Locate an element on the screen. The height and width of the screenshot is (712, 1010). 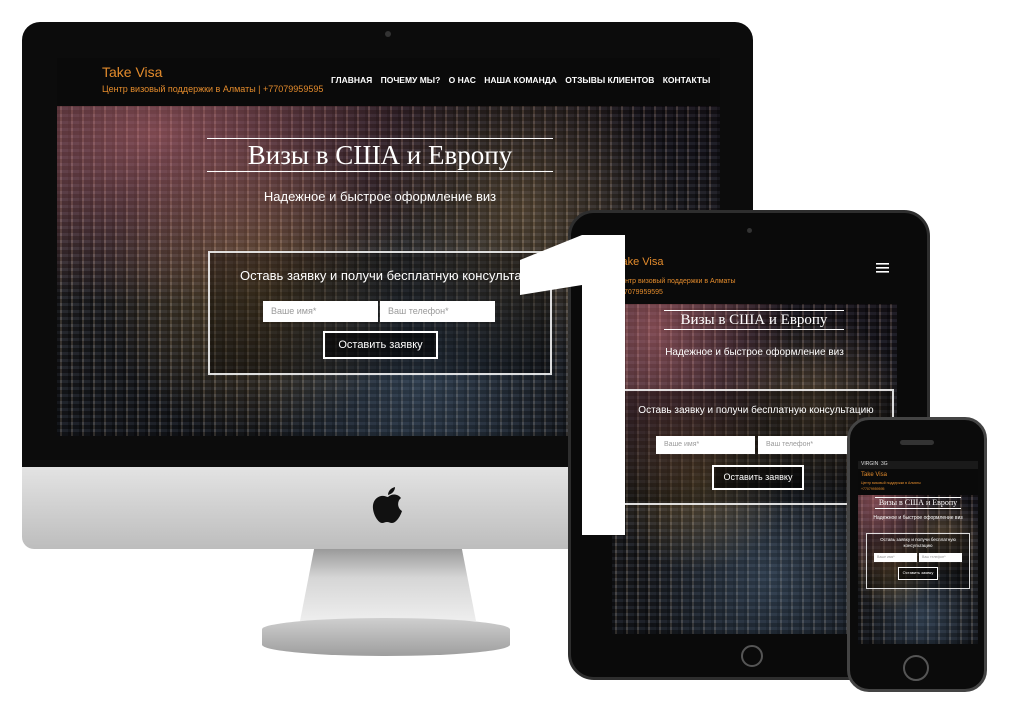
ipad-name-input: Ваше имя* is located at coordinates (705, 445).